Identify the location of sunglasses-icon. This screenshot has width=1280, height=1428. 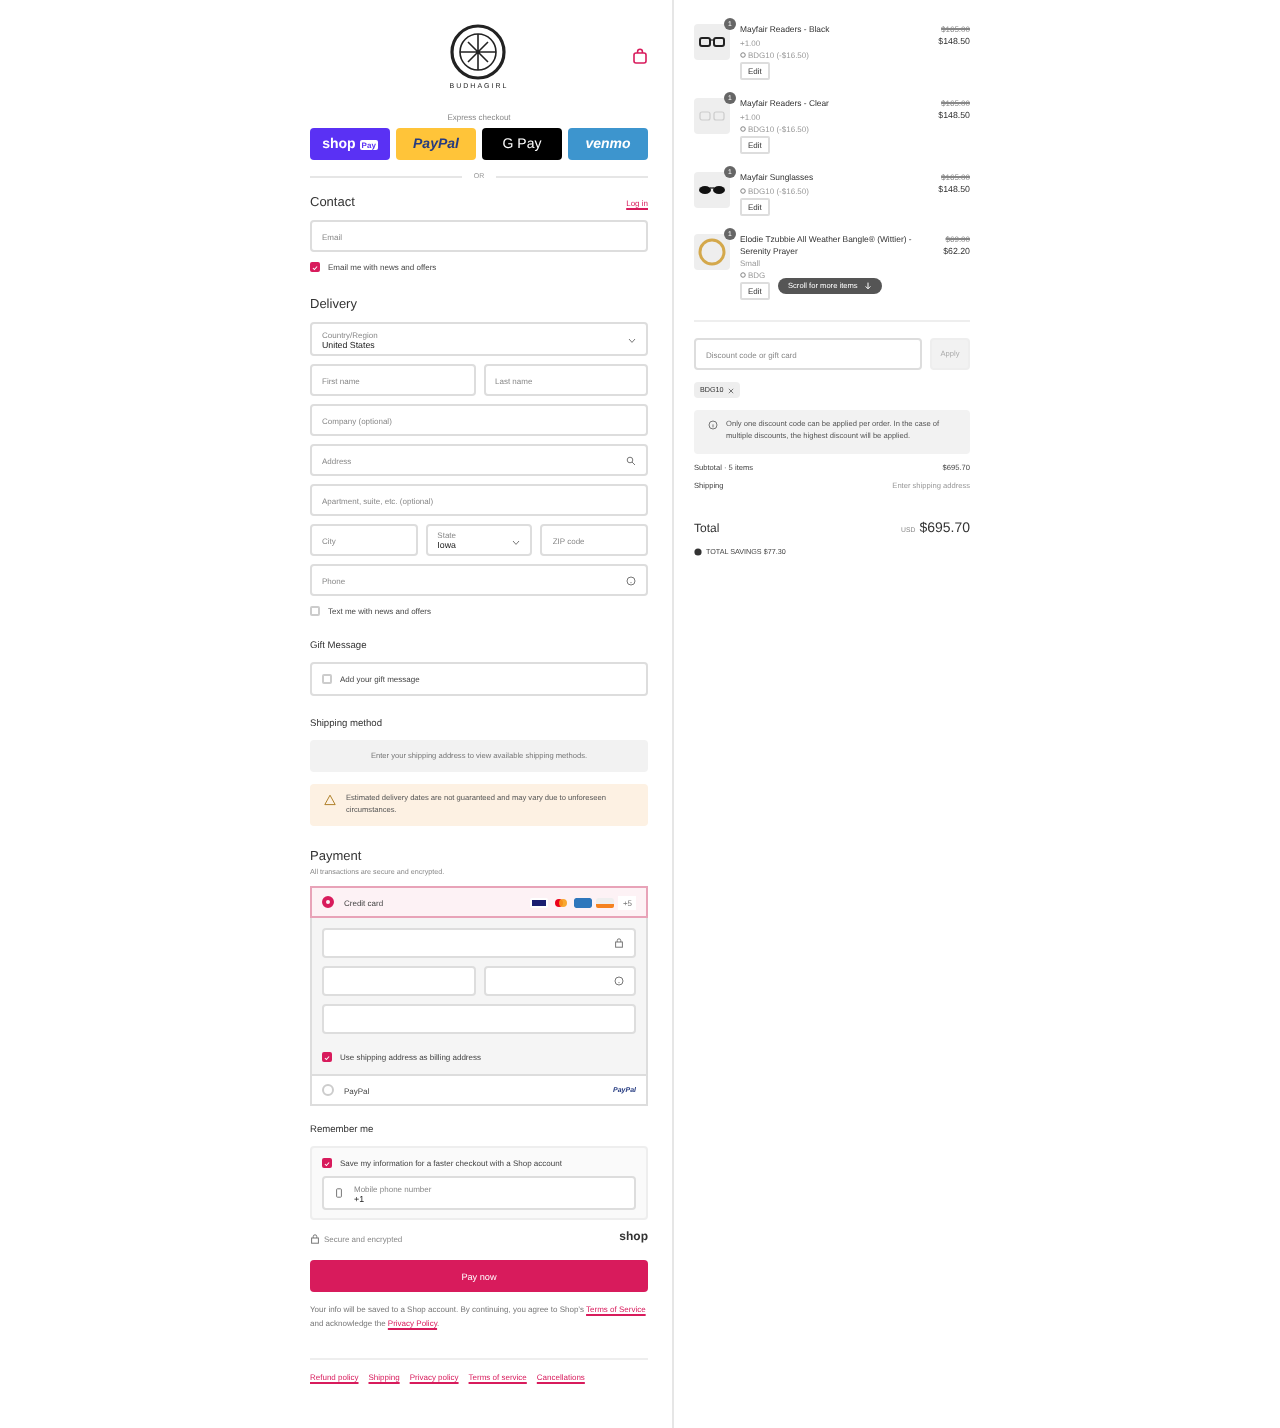
(712, 189).